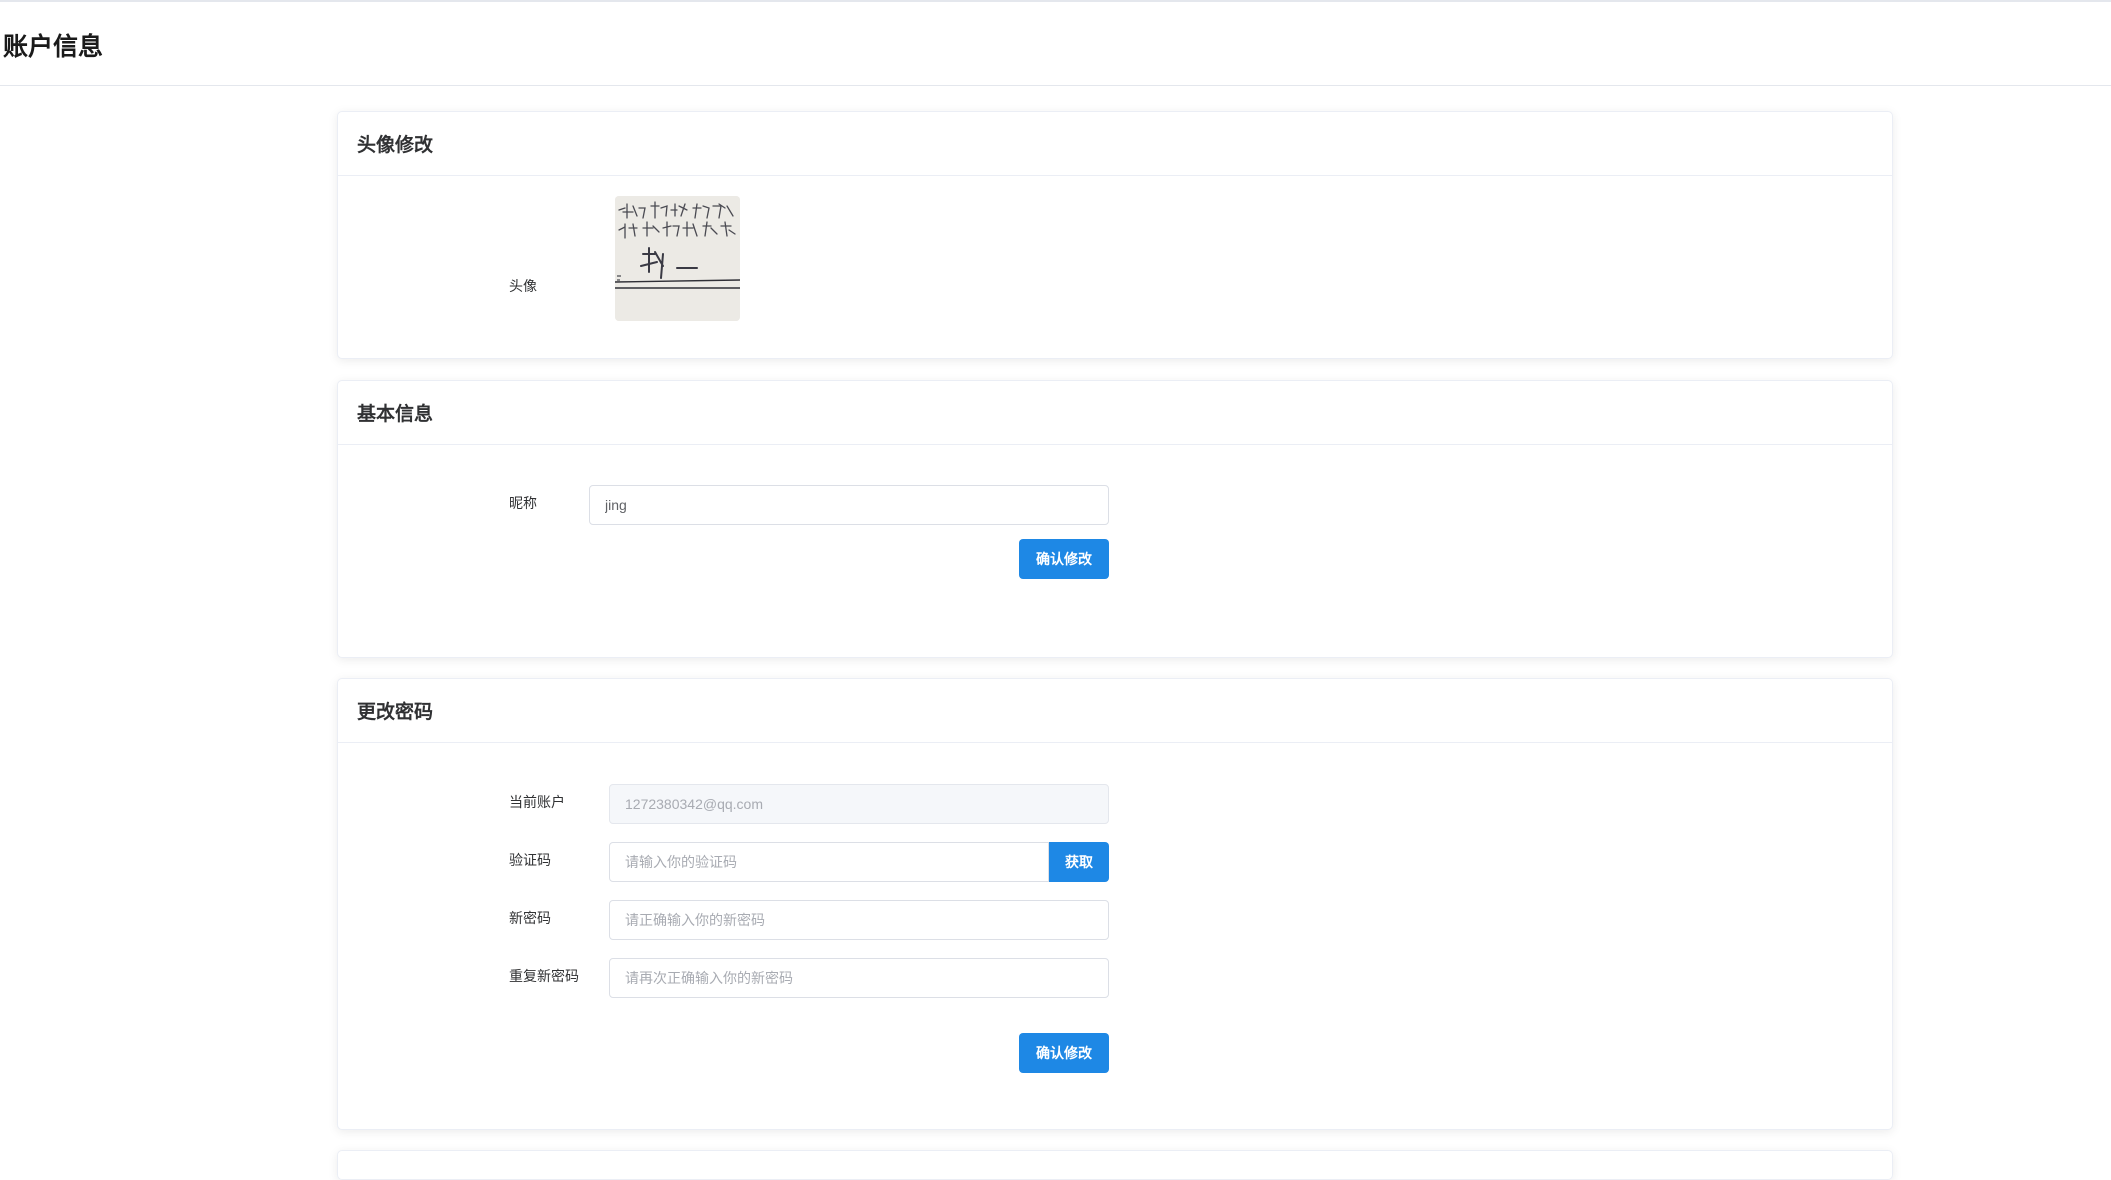 The image size is (2111, 1180). What do you see at coordinates (849, 505) in the screenshot?
I see `nickname-input` at bounding box center [849, 505].